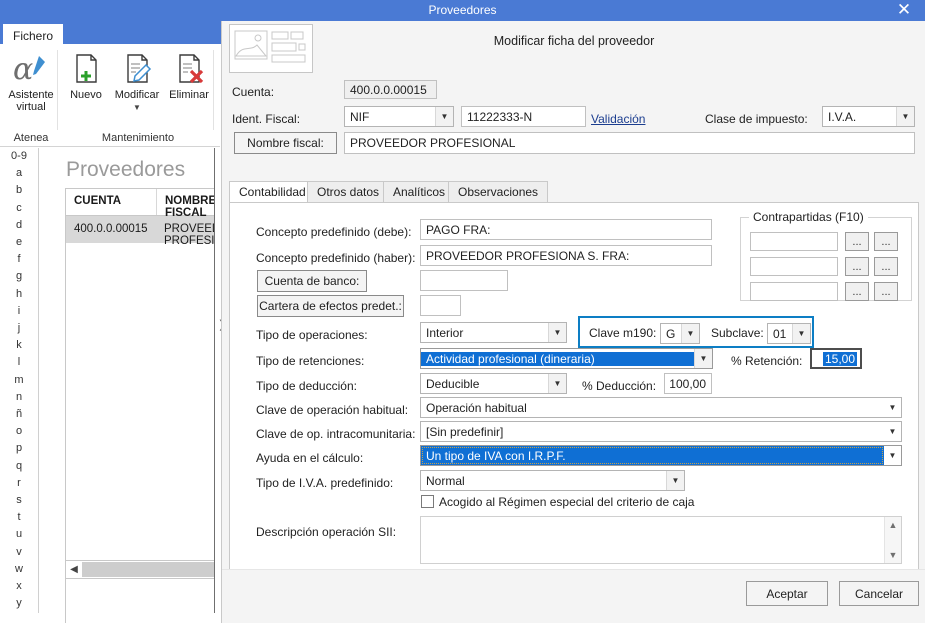  I want to click on tipo-operaciones-select: Interior ▼, so click(493, 332).